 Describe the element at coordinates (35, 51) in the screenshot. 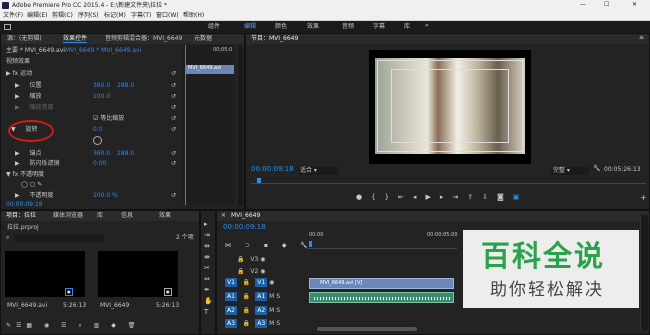

I see `clip-path-dropdown: 主要 * MVI_6649.avi` at that location.